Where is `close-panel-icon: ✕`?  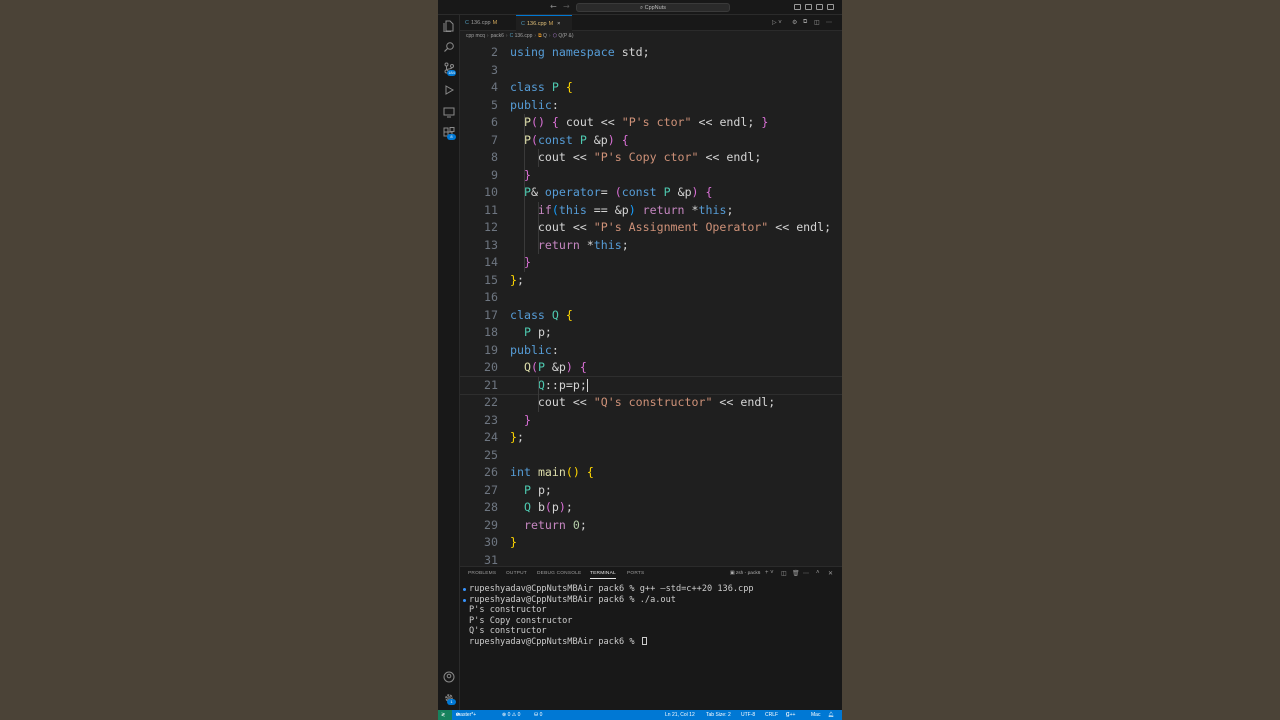 close-panel-icon: ✕ is located at coordinates (830, 573).